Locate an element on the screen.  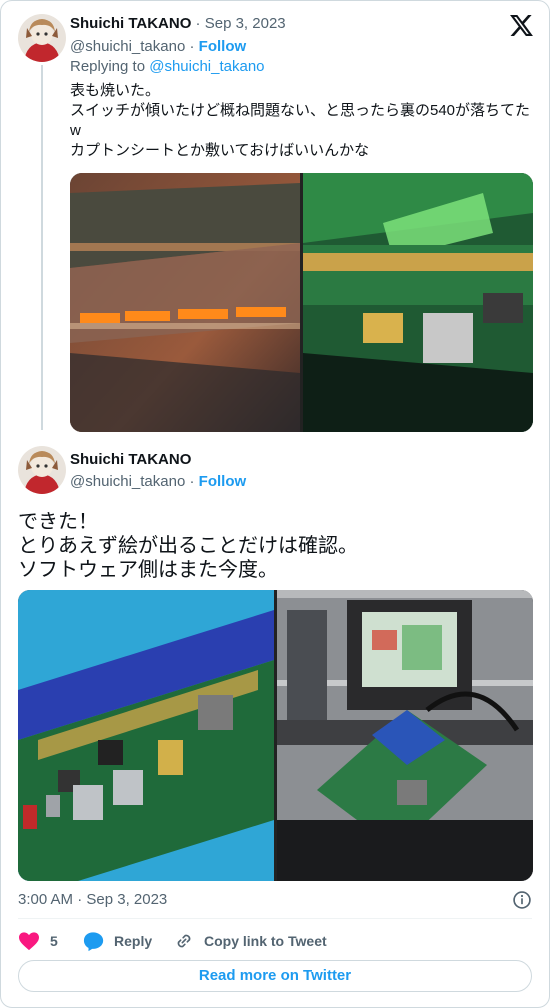
main-tweet-handle-row: @shuichi_takano · Follow is located at coordinates (158, 482).